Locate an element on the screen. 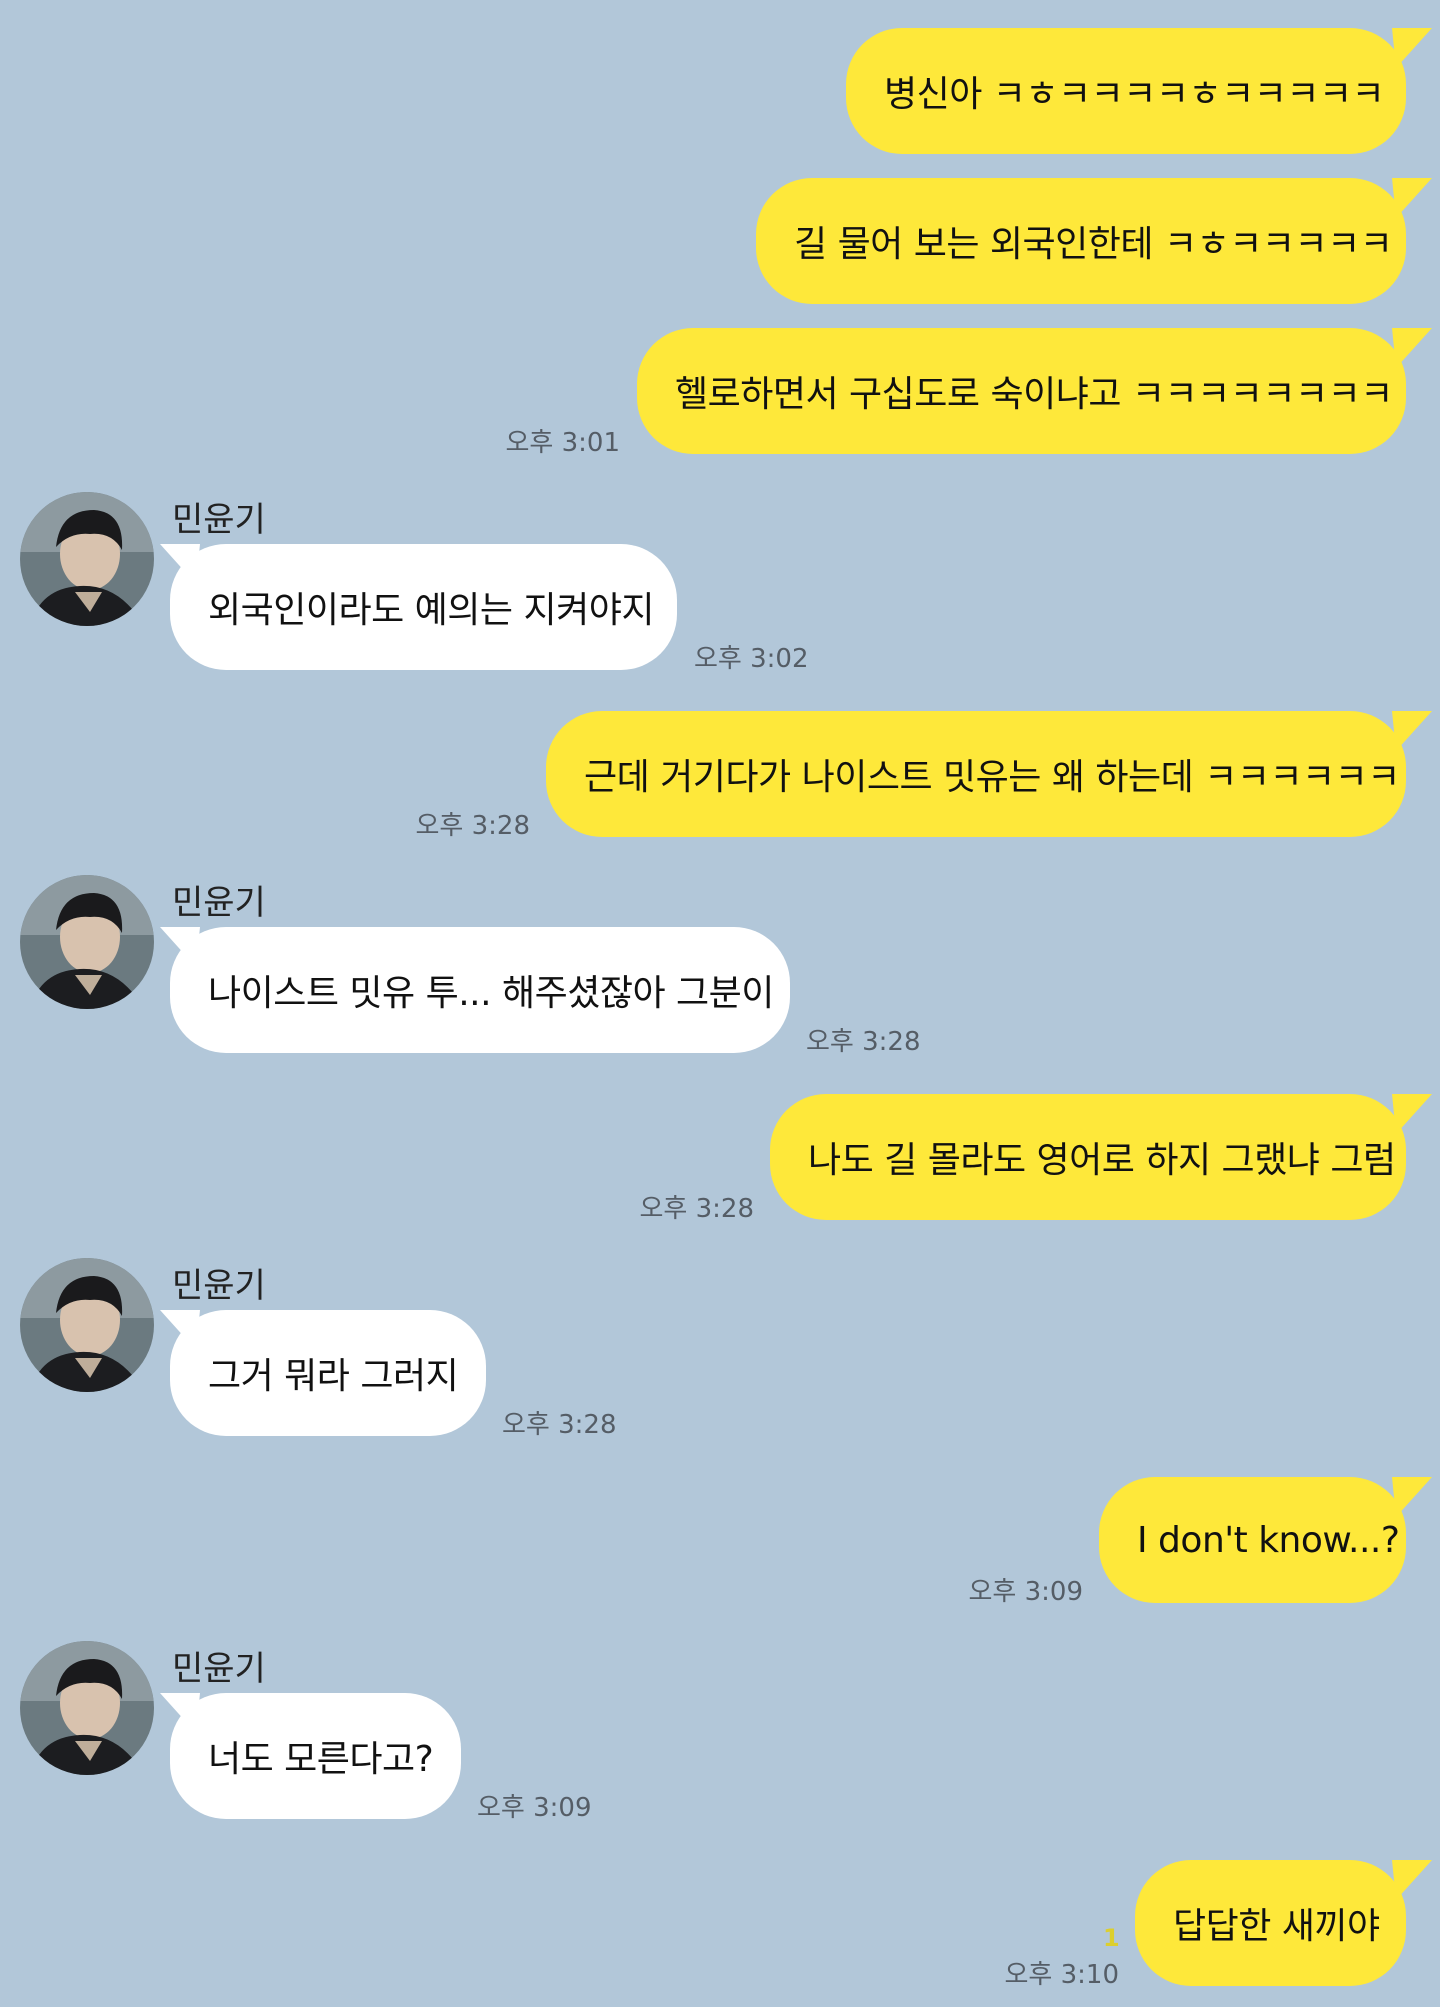 The height and width of the screenshot is (2007, 1440). their-message-bubble: 나이스트 밋유 투... 해주셨잖아 그분이 is located at coordinates (480, 990).